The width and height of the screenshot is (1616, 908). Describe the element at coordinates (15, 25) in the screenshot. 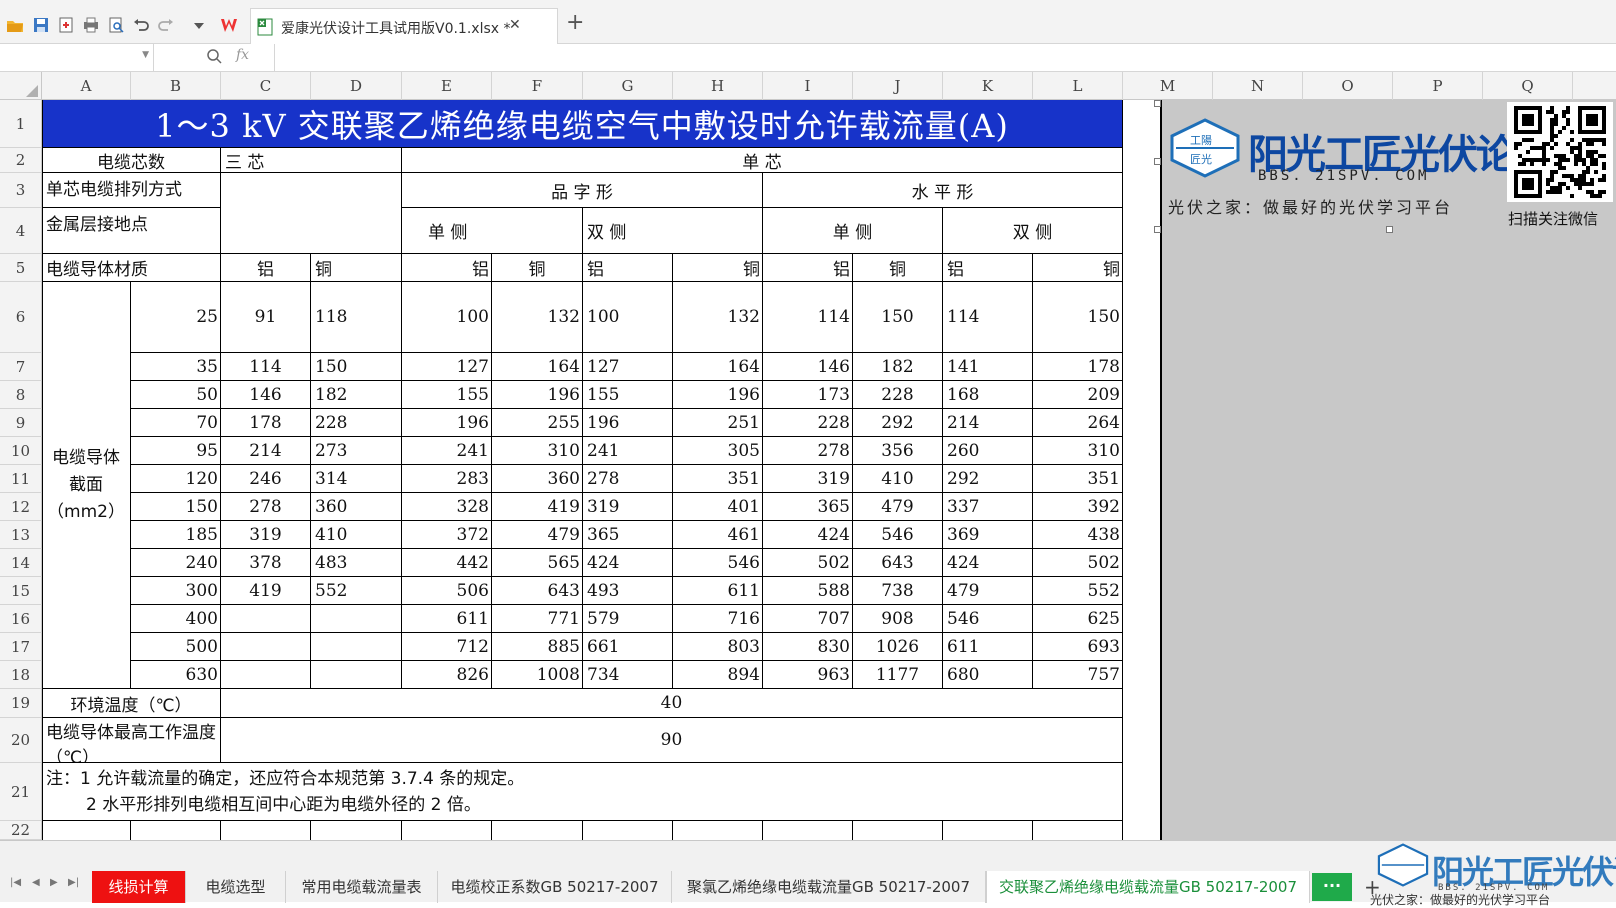

I see `open-folder-icon` at that location.